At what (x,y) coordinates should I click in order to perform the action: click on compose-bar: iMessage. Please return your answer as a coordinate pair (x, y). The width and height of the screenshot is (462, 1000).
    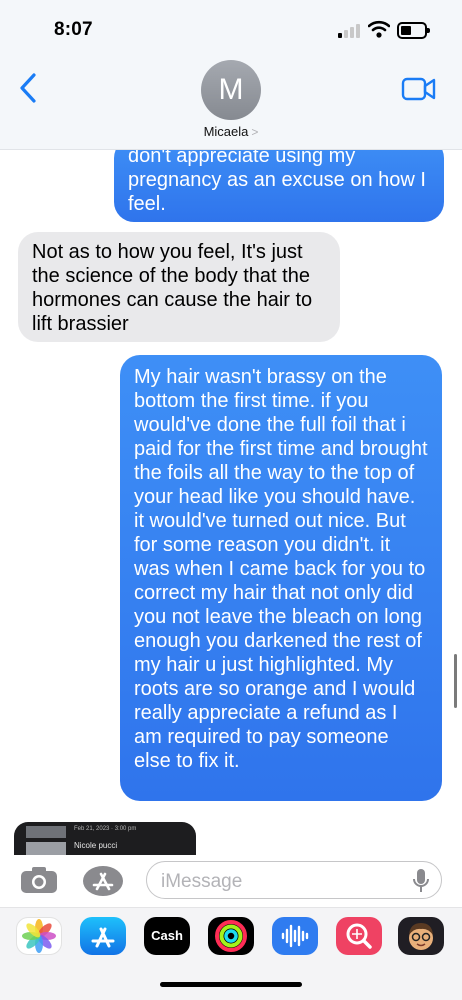
    Looking at the image, I should click on (231, 881).